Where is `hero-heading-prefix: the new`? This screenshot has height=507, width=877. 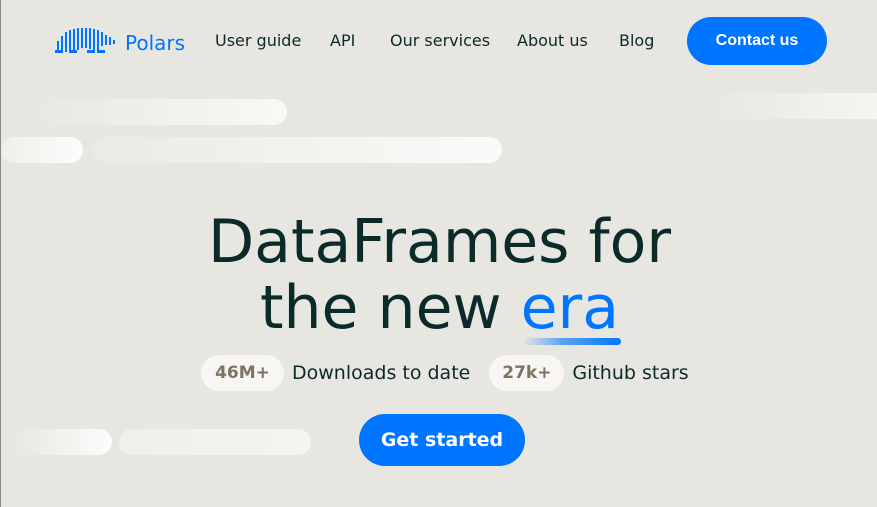
hero-heading-prefix: the new is located at coordinates (381, 308).